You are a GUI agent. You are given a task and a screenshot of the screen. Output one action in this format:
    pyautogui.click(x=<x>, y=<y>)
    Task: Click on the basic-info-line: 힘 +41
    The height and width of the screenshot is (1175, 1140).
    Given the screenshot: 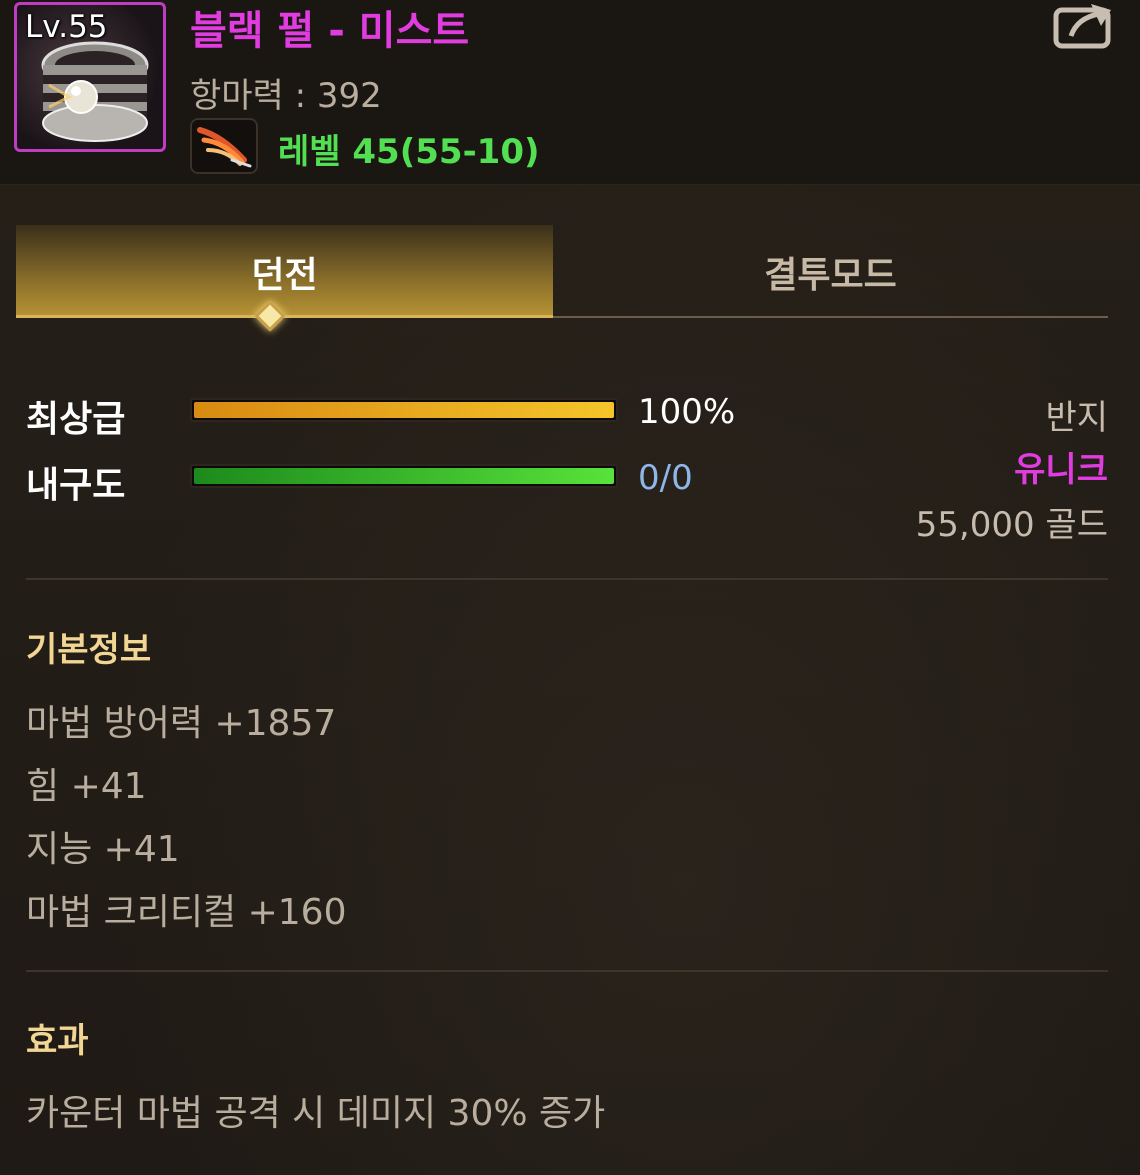 What is the action you would take?
    pyautogui.click(x=86, y=786)
    